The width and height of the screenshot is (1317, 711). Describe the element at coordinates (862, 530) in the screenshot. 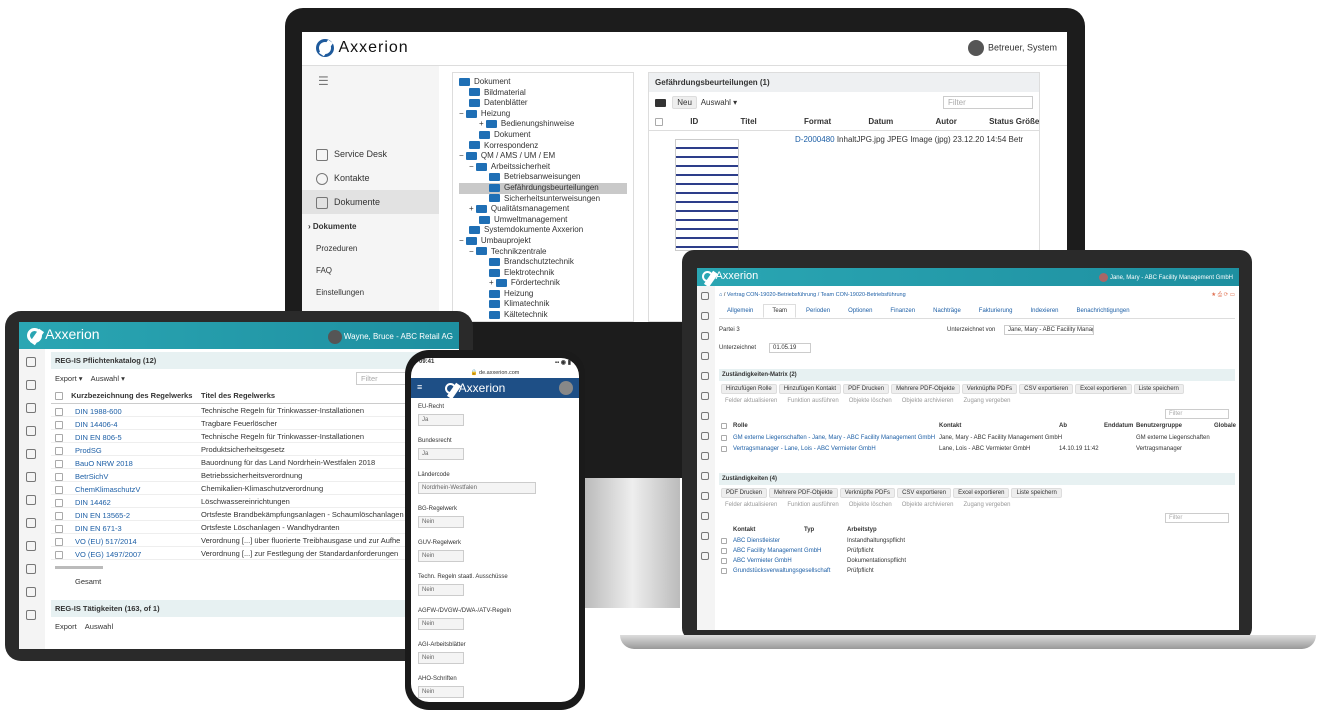

I see `column-header: Arbeitstyp` at that location.